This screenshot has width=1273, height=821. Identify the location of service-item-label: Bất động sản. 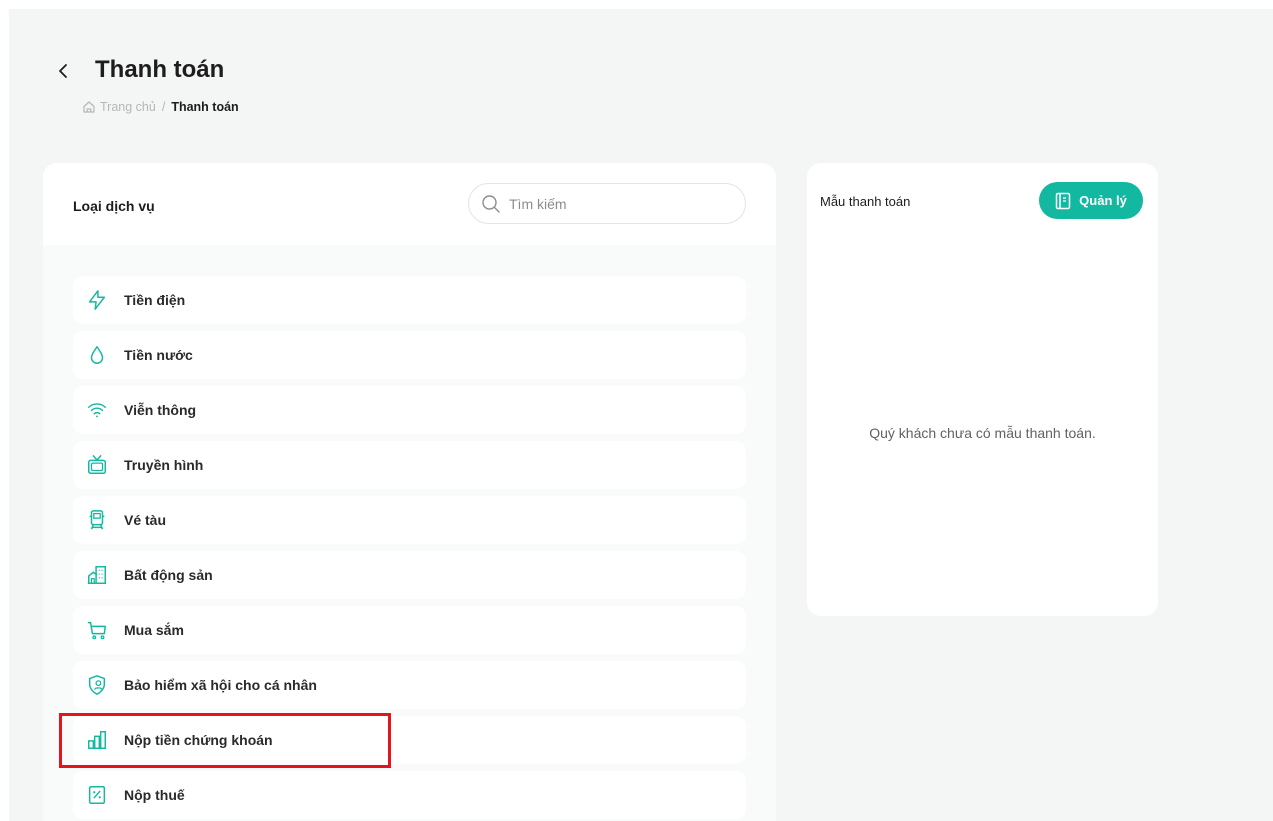
(168, 575).